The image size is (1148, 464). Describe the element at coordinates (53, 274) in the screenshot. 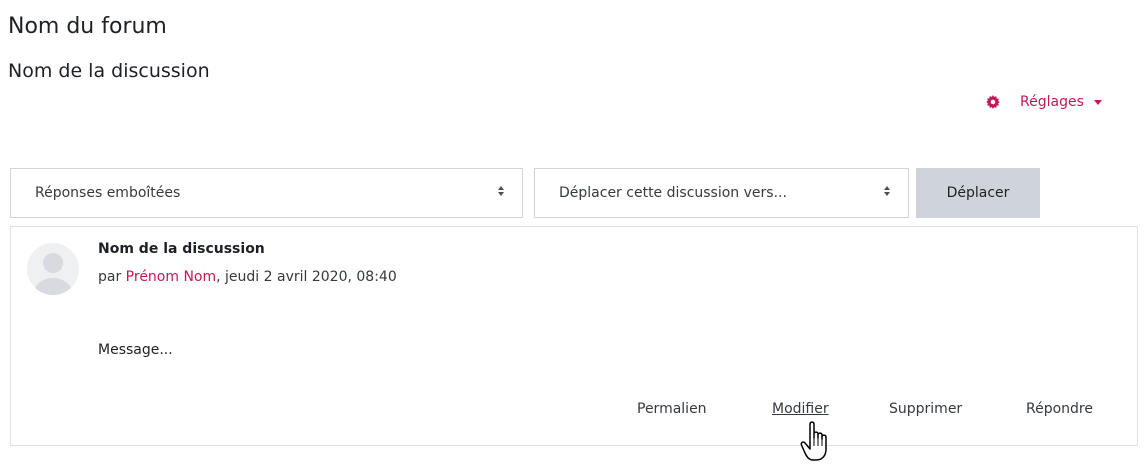

I see `user-icon` at that location.